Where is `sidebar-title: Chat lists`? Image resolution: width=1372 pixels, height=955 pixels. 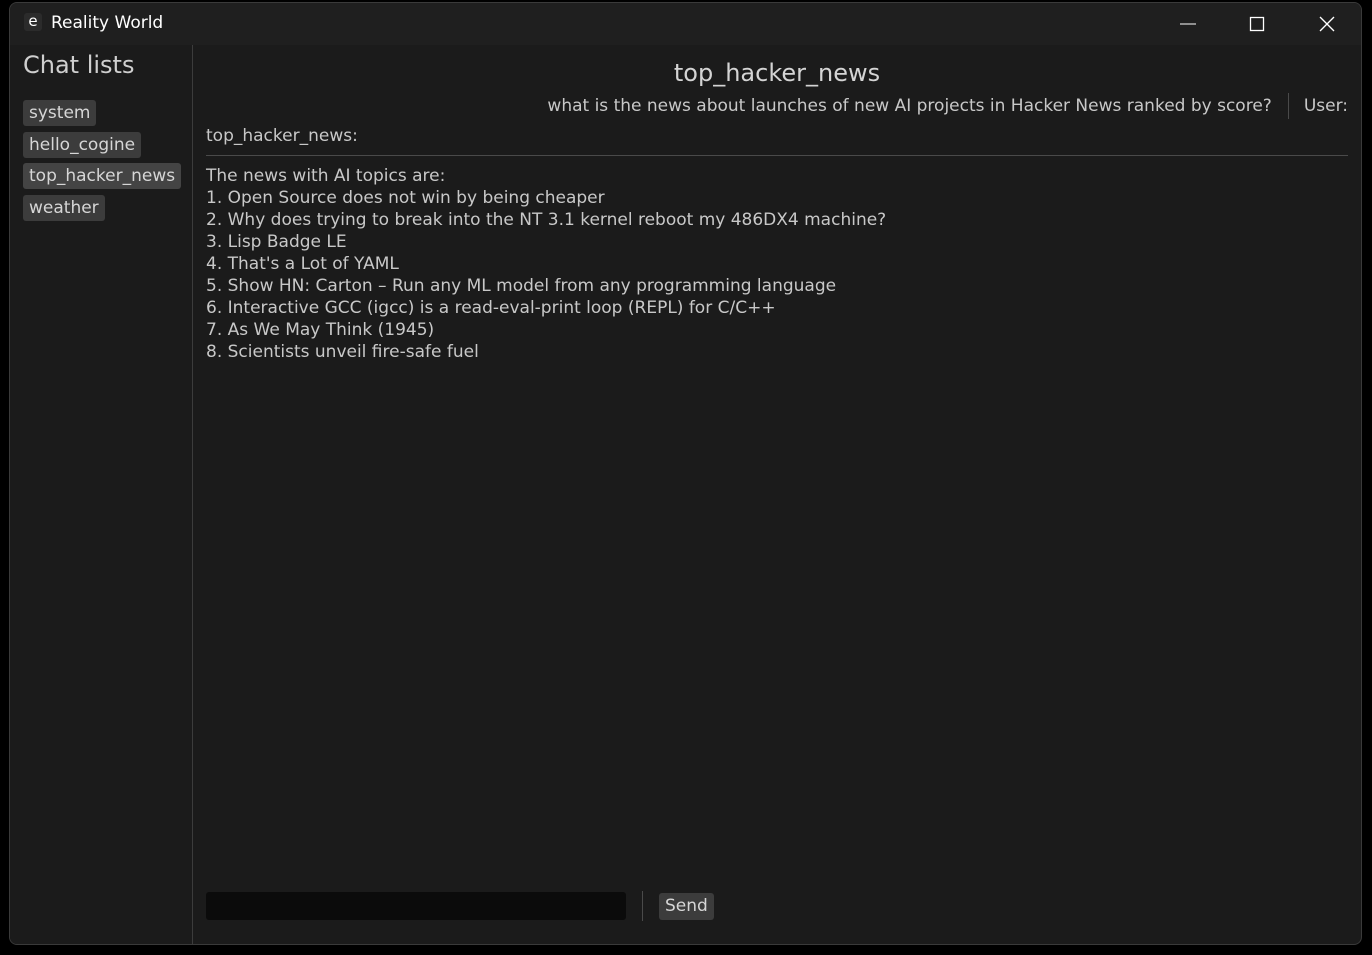
sidebar-title: Chat lists is located at coordinates (79, 65).